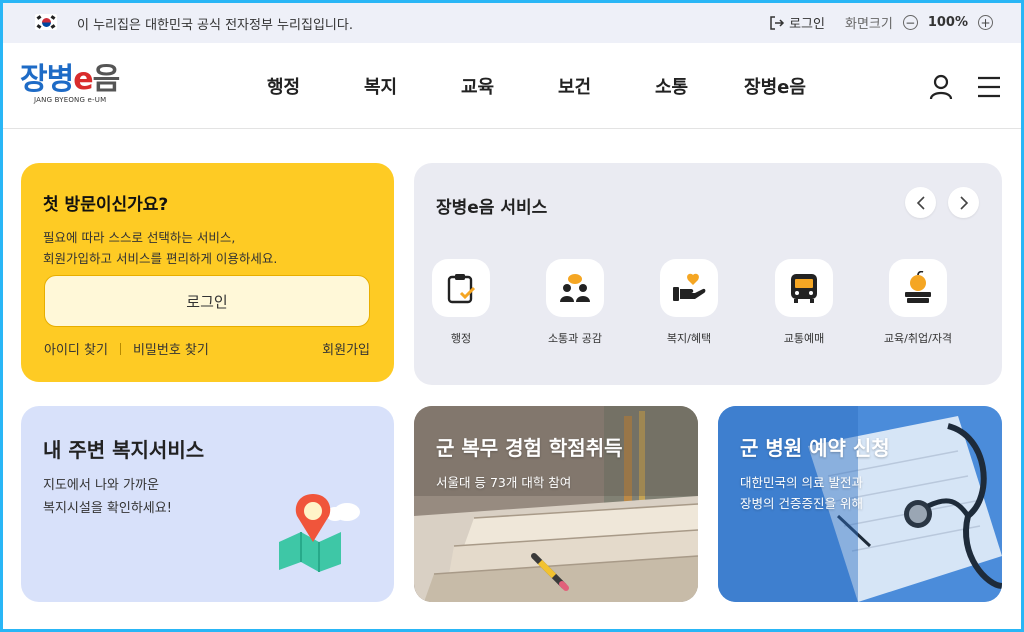 This screenshot has width=1024, height=632. What do you see at coordinates (319, 533) in the screenshot?
I see `map-pin-icon` at bounding box center [319, 533].